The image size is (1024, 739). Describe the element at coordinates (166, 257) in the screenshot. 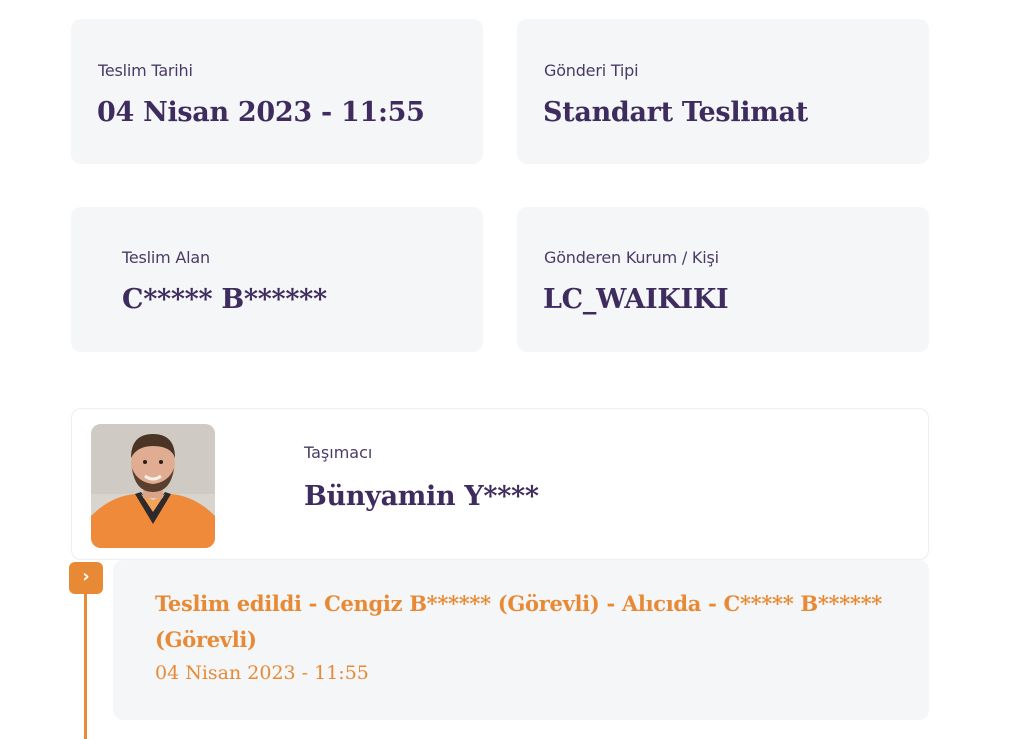

I see `receiver-label: Teslim Alan` at that location.